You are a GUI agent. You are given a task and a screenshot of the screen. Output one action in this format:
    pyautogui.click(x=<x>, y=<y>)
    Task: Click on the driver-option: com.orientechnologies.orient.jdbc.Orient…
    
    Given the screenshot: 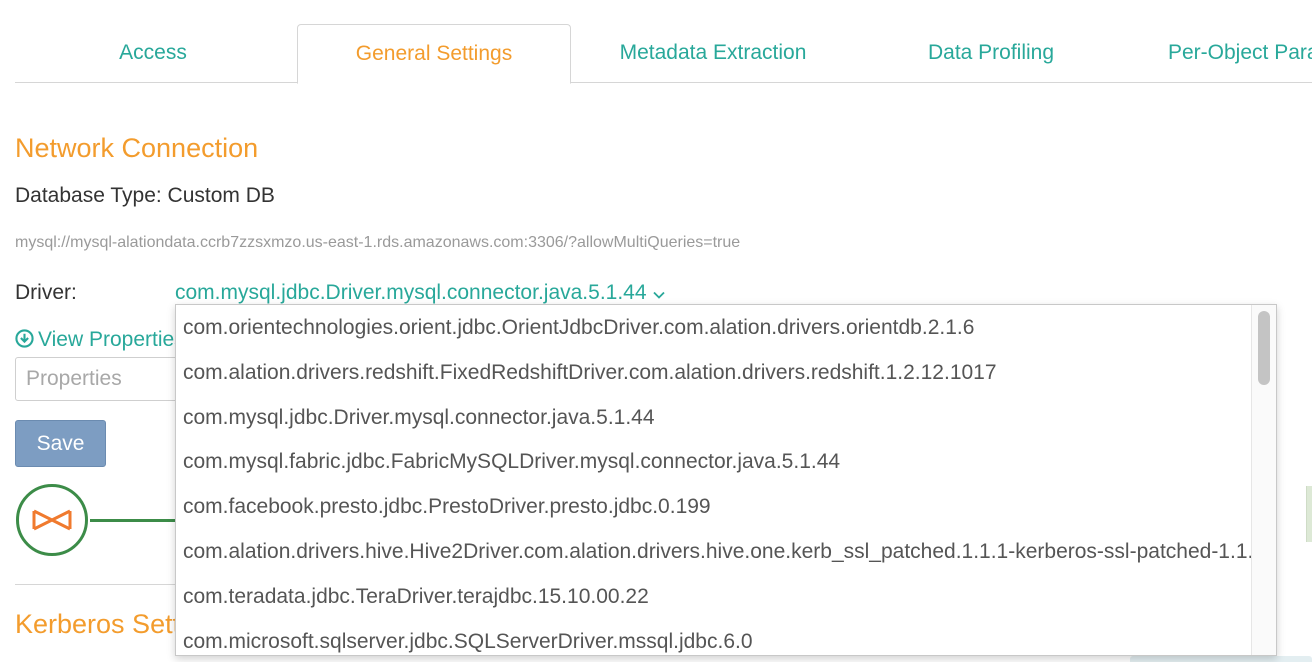 What is the action you would take?
    pyautogui.click(x=578, y=328)
    